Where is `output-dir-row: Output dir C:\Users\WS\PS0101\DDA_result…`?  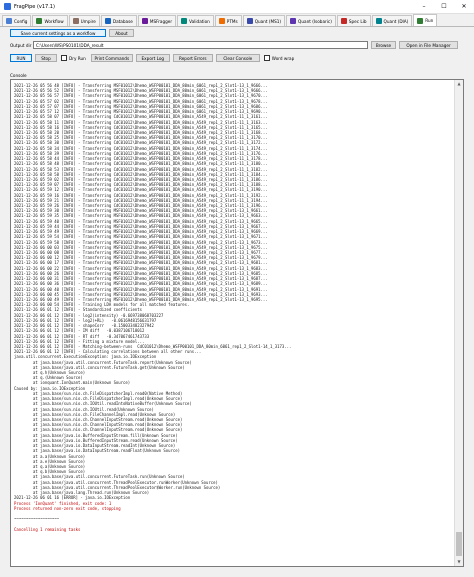
output-dir-row: Output dir C:\Users\WS\PS0101\DDA_result… is located at coordinates (234, 45).